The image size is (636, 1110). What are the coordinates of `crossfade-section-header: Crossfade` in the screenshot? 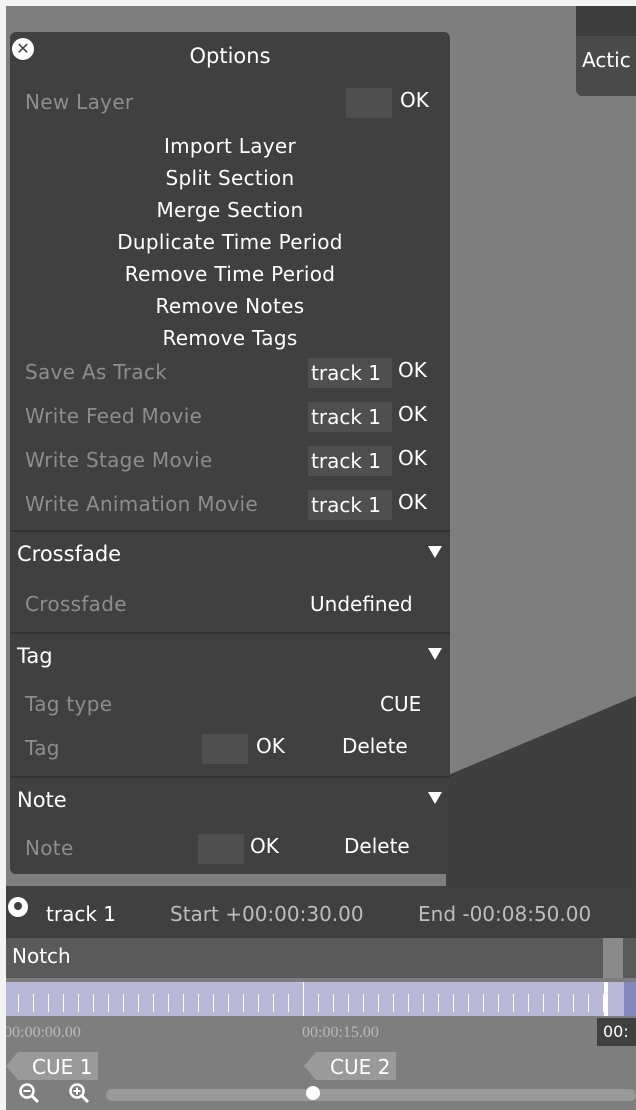 It's located at (230, 554).